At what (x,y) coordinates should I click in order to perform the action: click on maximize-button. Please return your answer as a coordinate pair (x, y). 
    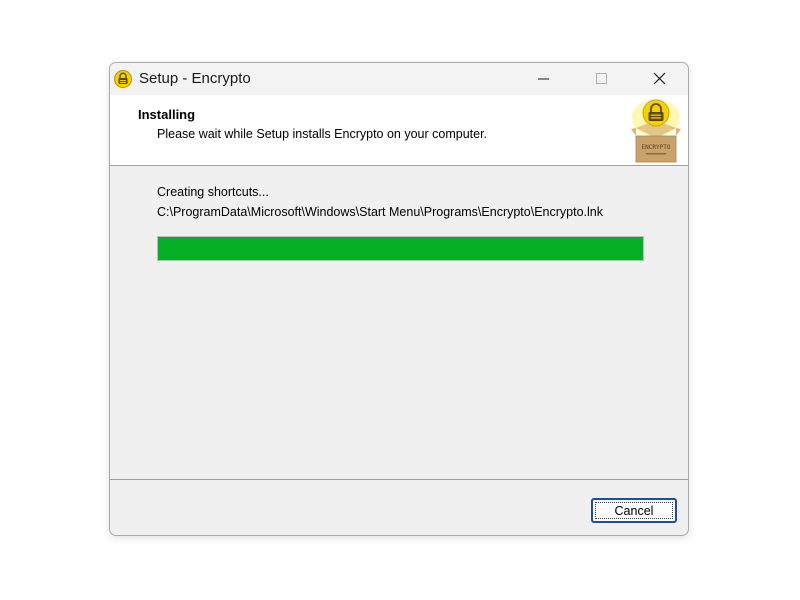
    Looking at the image, I should click on (601, 79).